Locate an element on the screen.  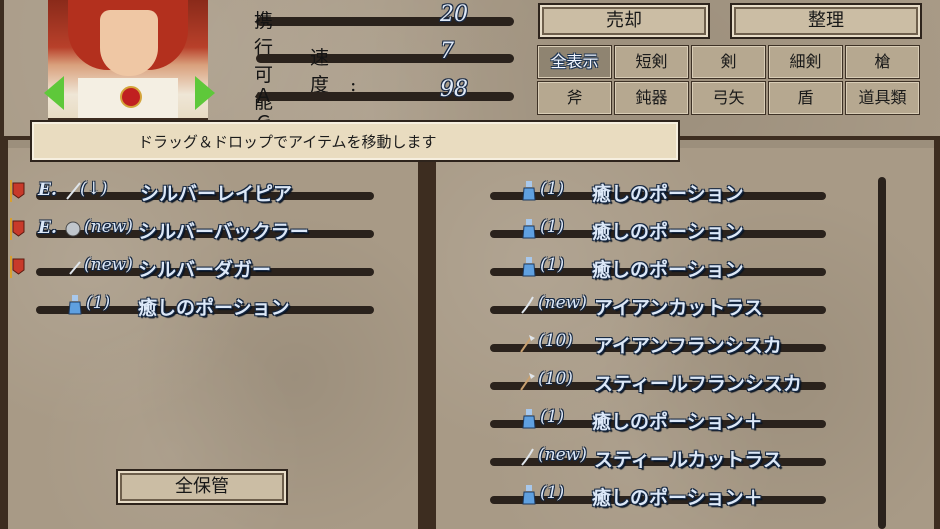
list-item: E. (↓) シルバーレイピア is located at coordinates (193, 193).